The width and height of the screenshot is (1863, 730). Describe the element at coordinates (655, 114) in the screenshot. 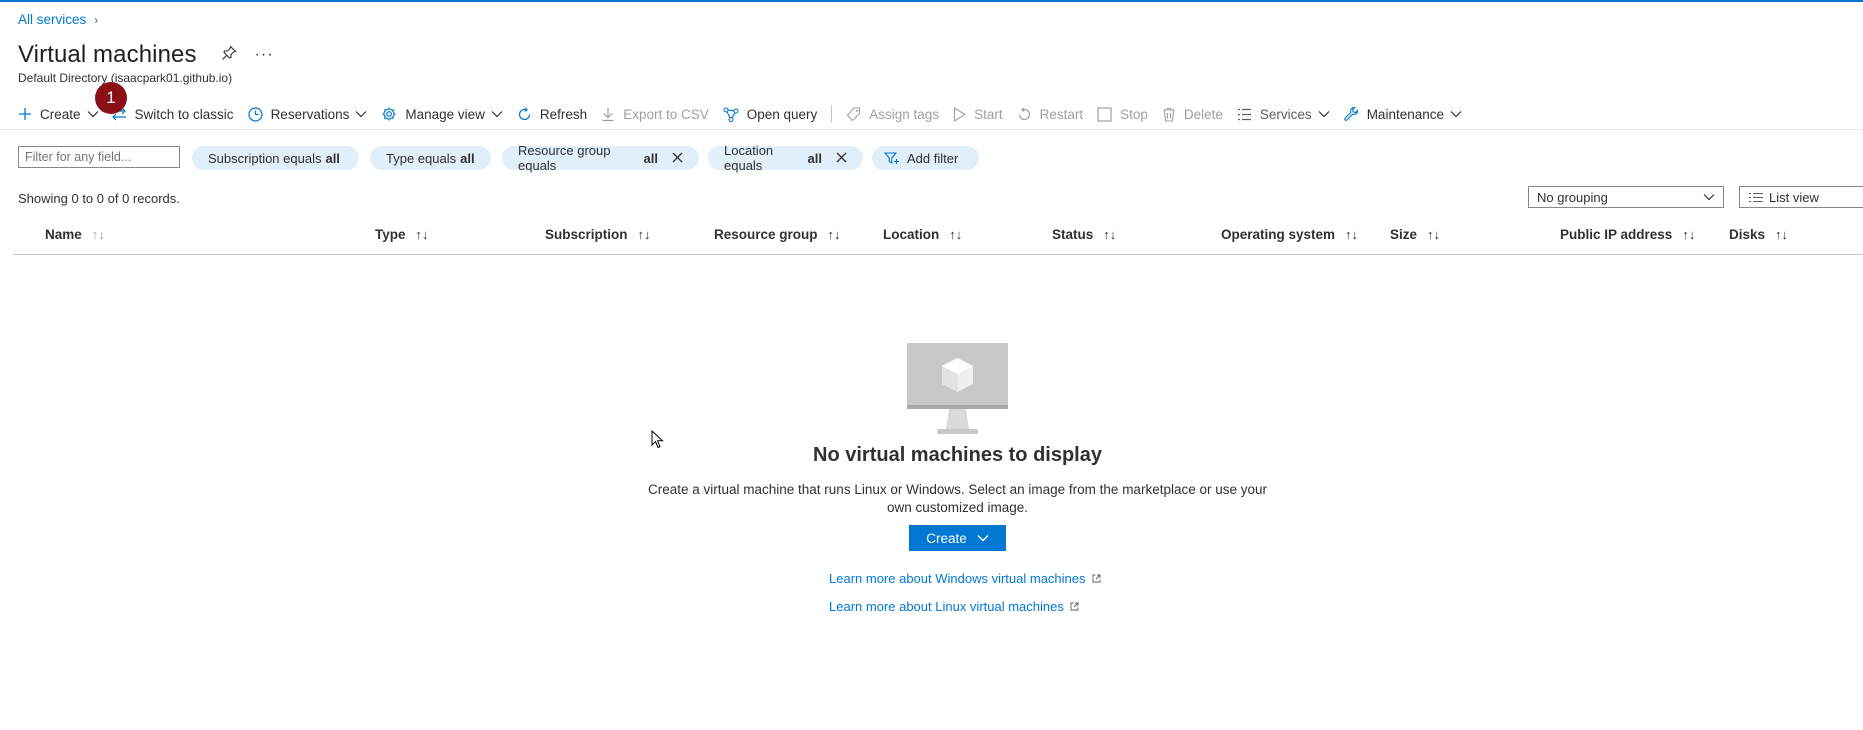

I see `export-to-csv-button: Export to CSV` at that location.